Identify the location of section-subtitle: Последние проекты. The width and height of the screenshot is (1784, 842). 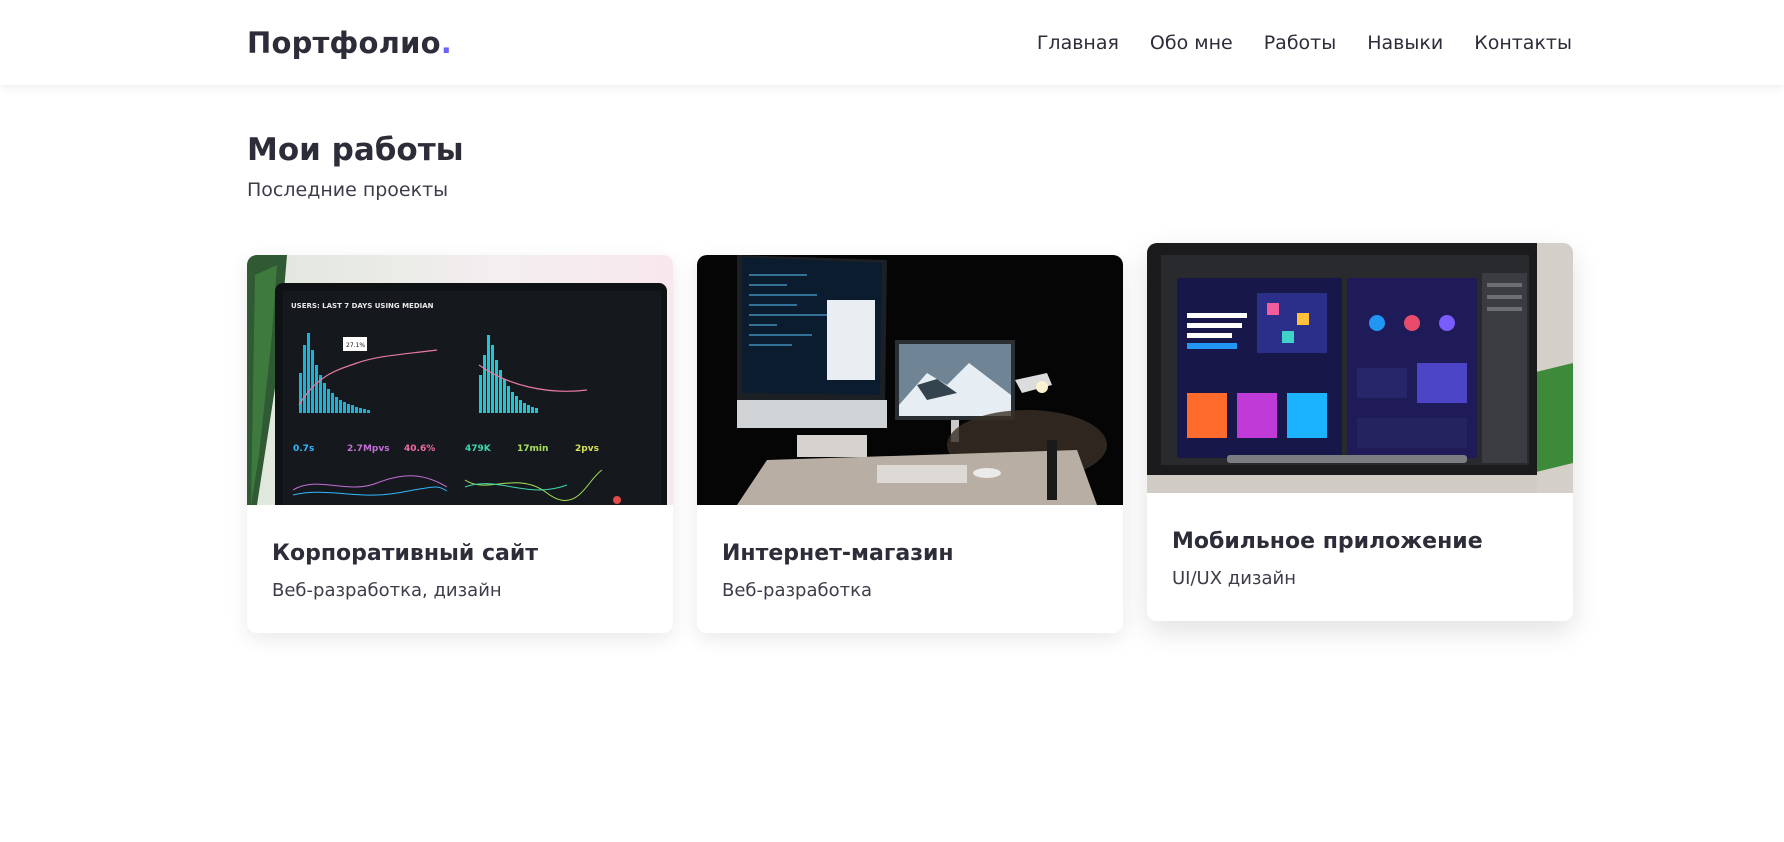
(348, 190).